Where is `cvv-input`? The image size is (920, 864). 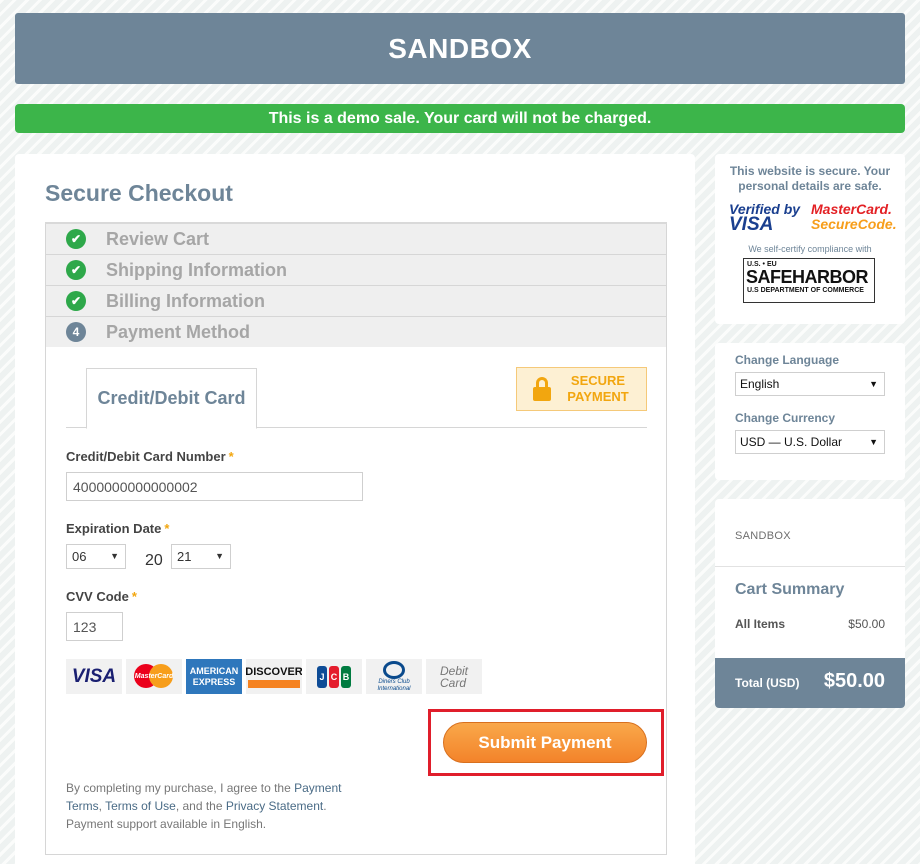 cvv-input is located at coordinates (94, 626).